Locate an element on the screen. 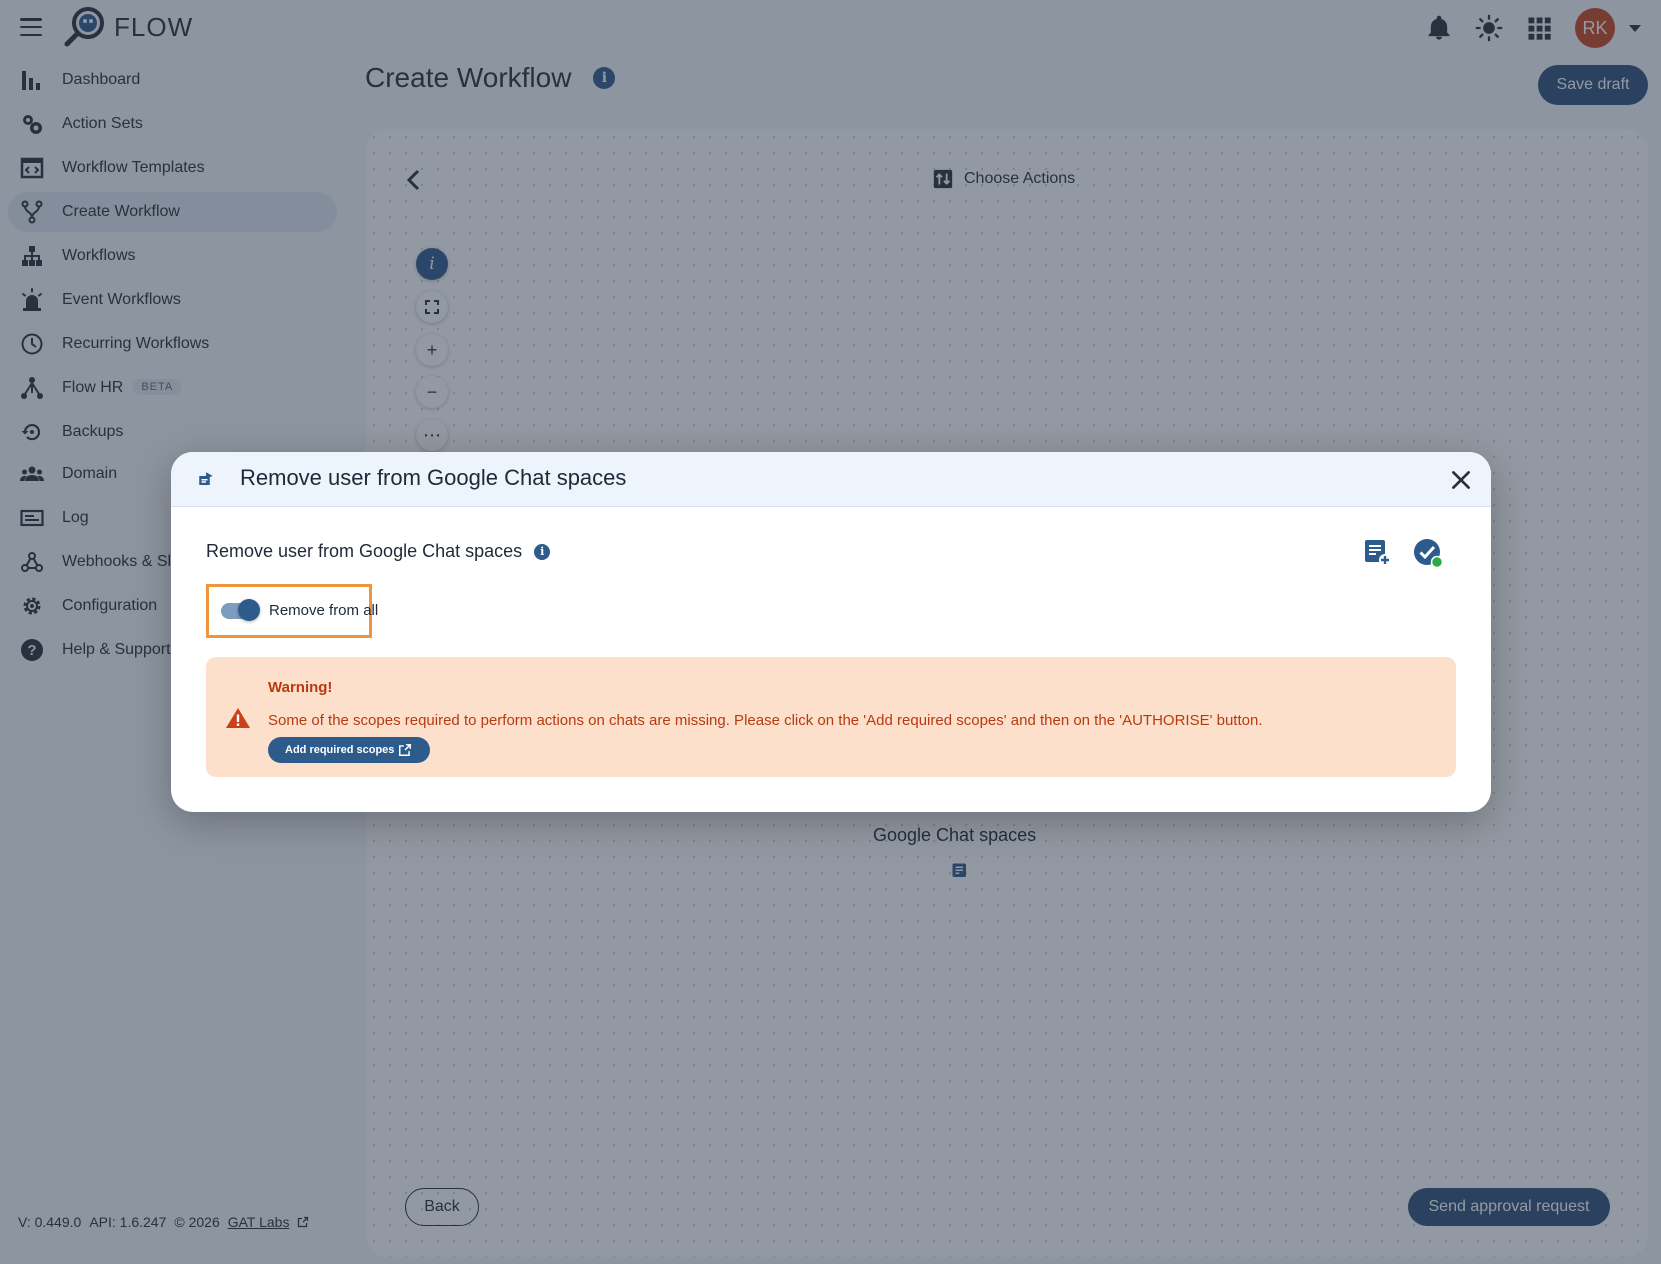 This screenshot has height=1264, width=1661. toggle-label: Remove from all is located at coordinates (323, 610).